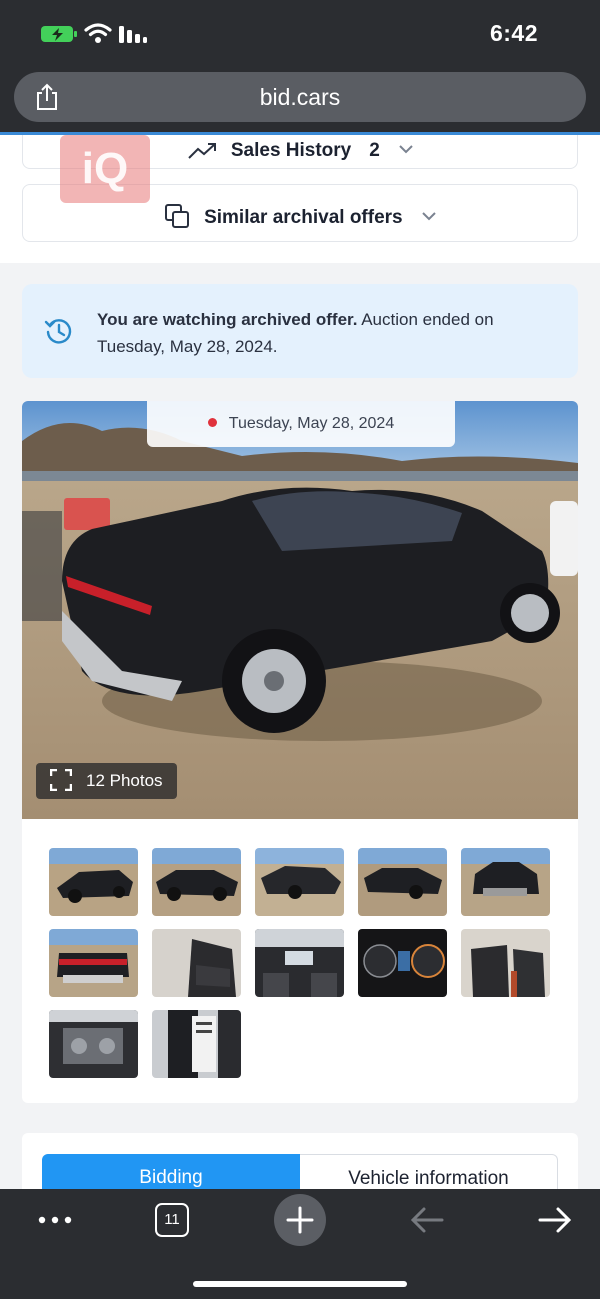 Image resolution: width=600 pixels, height=1299 pixels. I want to click on auction-tabs: Bidding Vehicle information, so click(300, 1161).